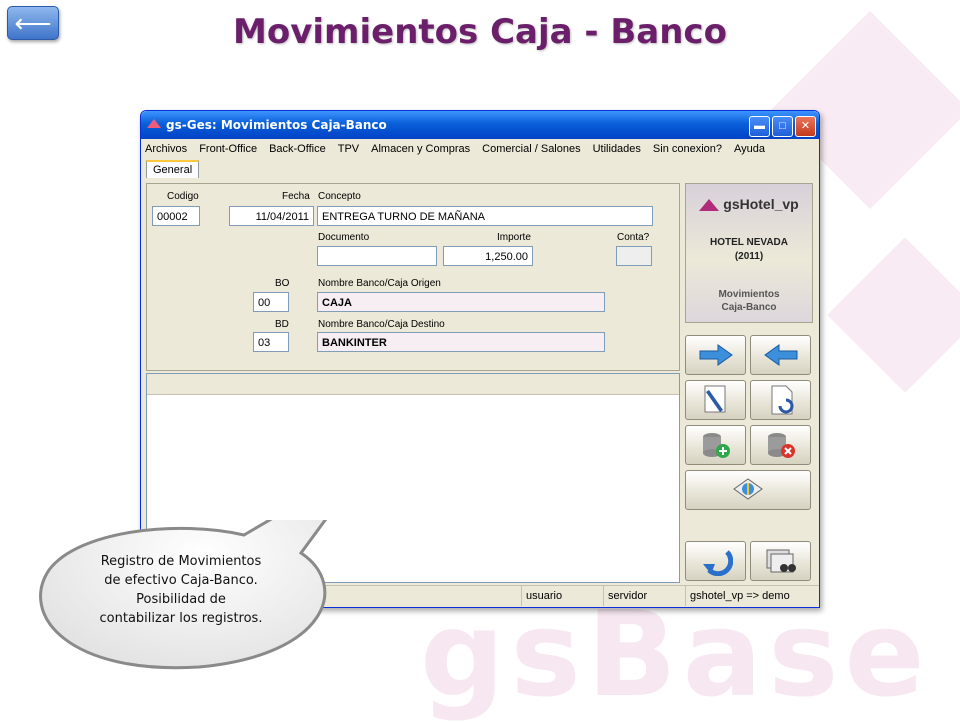 This screenshot has width=960, height=723. I want to click on refresh-button, so click(780, 400).